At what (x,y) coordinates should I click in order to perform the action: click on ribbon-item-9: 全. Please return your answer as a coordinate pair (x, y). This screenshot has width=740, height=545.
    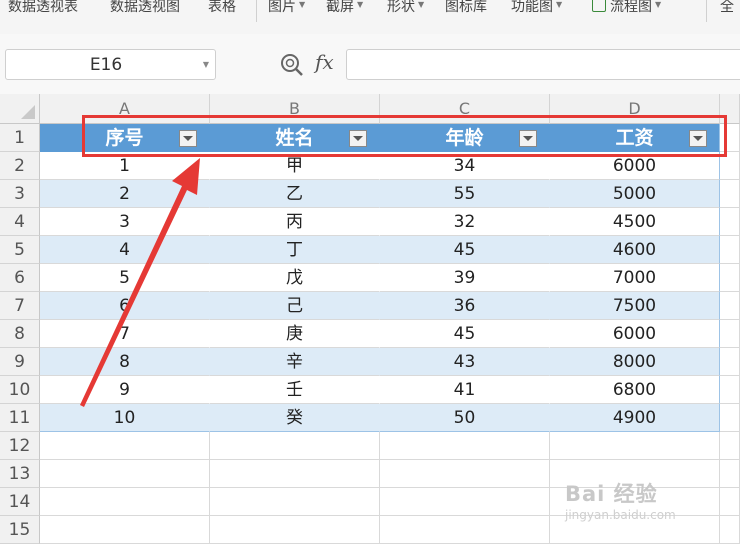
    Looking at the image, I should click on (727, 8).